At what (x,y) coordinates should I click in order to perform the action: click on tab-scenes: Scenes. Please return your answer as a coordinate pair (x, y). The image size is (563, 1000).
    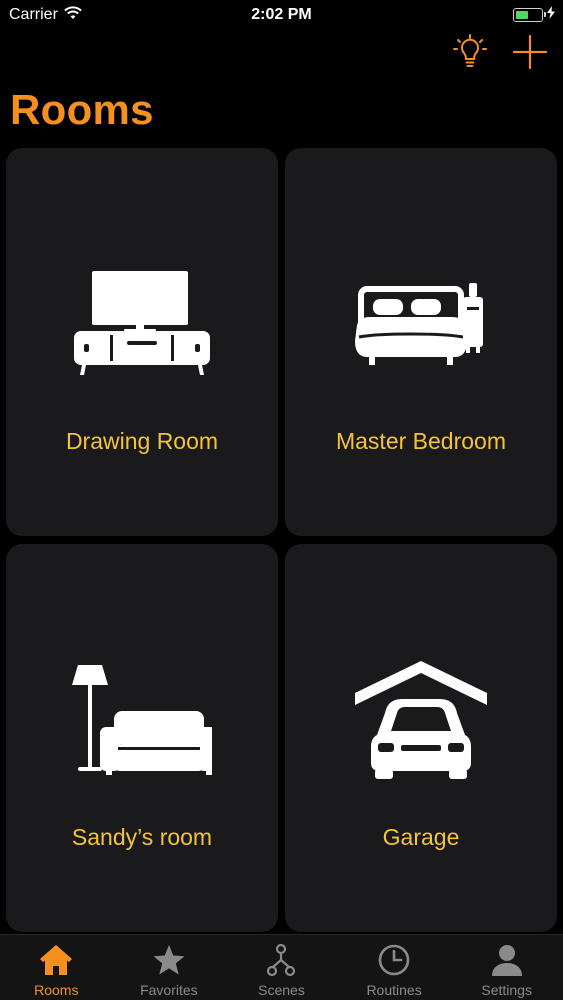
    Looking at the image, I should click on (281, 966).